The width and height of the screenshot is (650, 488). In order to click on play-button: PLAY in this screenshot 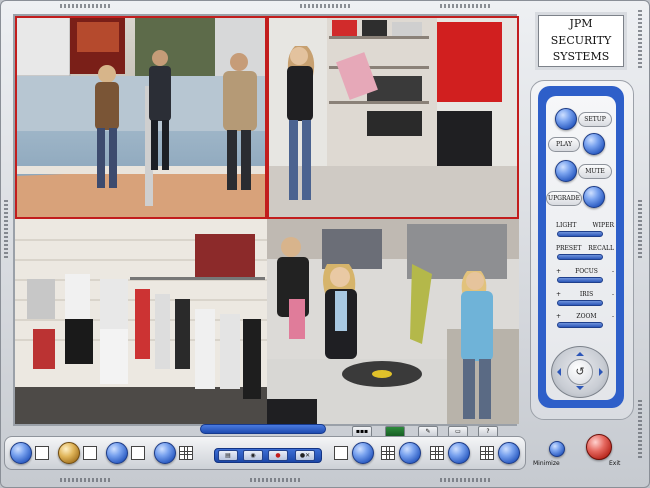, I will do `click(564, 144)`.